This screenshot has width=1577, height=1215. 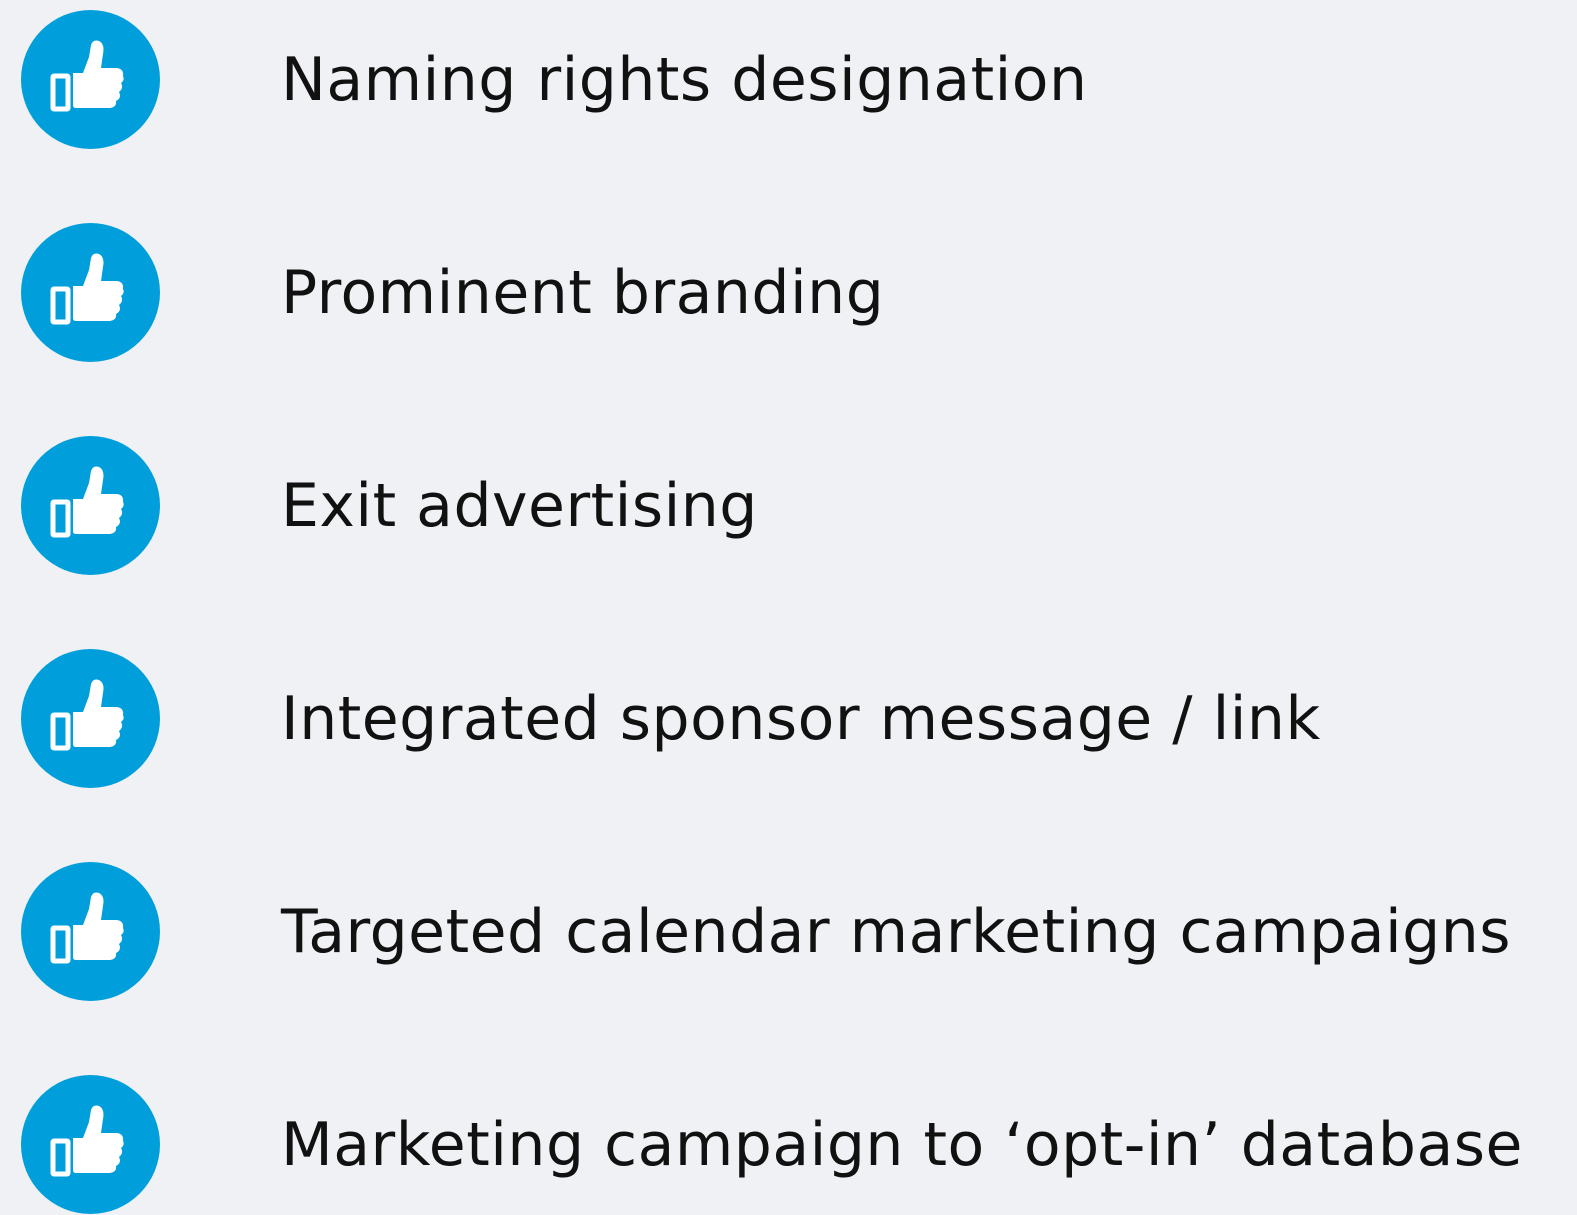 What do you see at coordinates (801, 719) in the screenshot?
I see `benefit-label: Integrated sponsor message / link` at bounding box center [801, 719].